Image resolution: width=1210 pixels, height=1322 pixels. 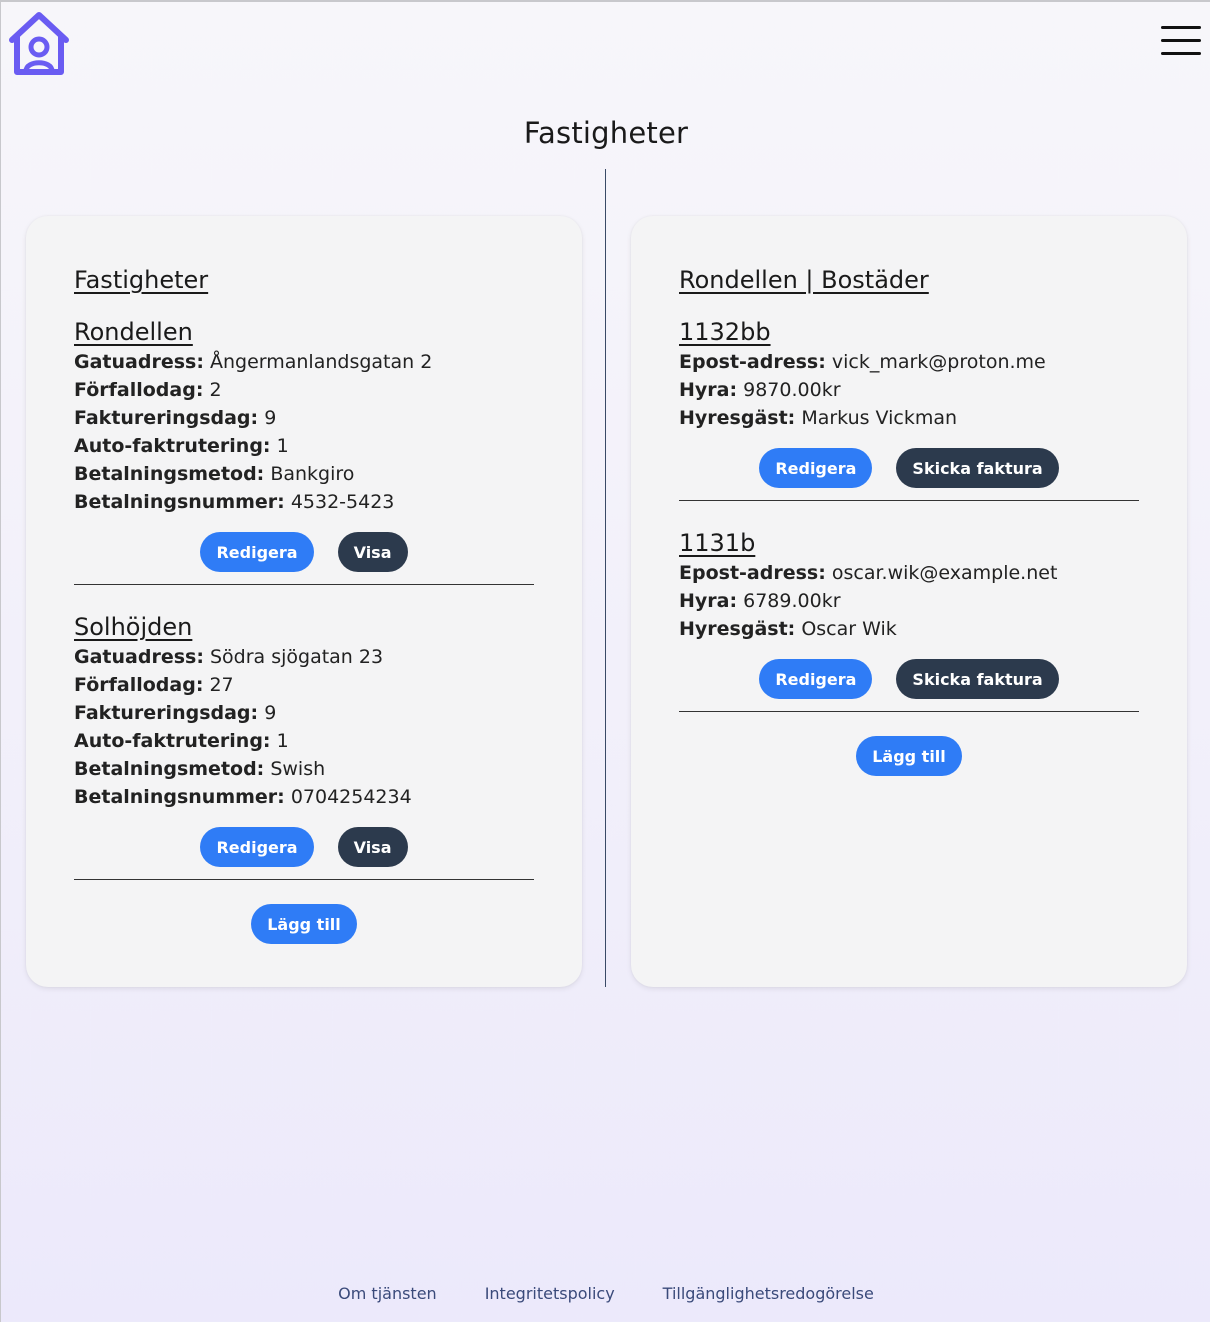 What do you see at coordinates (234, 502) in the screenshot?
I see `payment-number-field: Betalningsnummer: 4532-5423` at bounding box center [234, 502].